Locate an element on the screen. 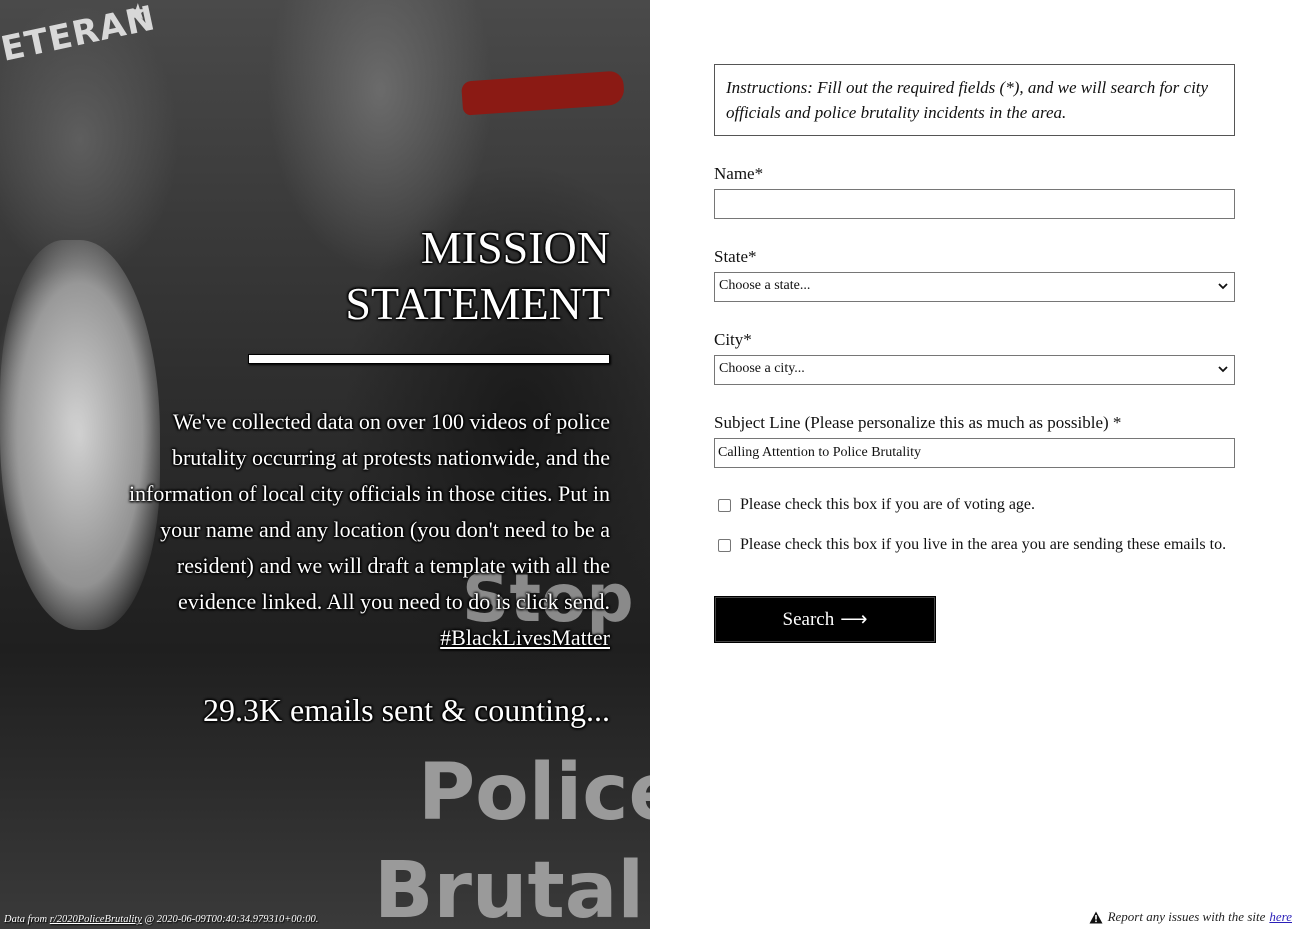 The width and height of the screenshot is (1296, 929). title-divider is located at coordinates (429, 359).